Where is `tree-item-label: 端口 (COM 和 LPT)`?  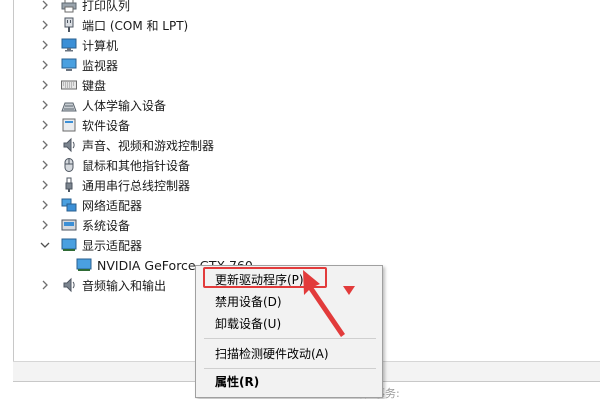
tree-item-label: 端口 (COM 和 LPT) is located at coordinates (135, 25).